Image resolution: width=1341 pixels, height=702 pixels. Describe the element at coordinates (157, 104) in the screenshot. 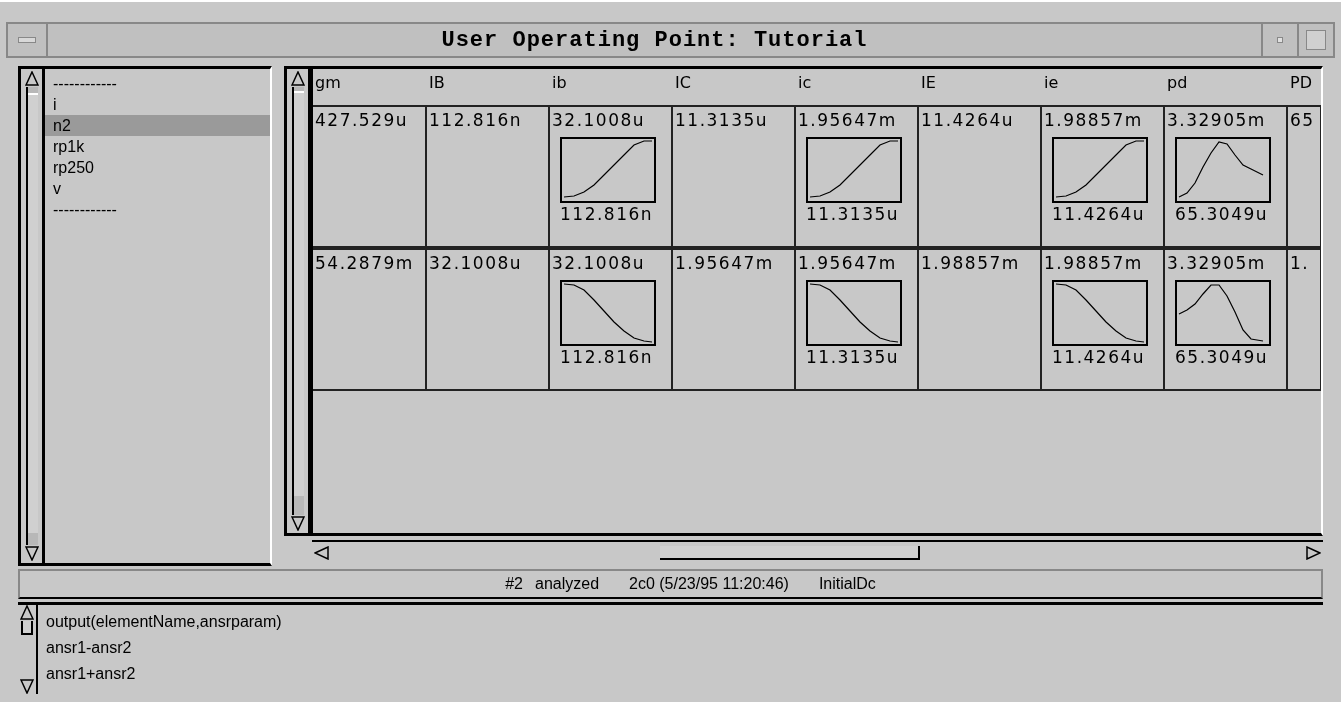

I see `list-item: i` at that location.